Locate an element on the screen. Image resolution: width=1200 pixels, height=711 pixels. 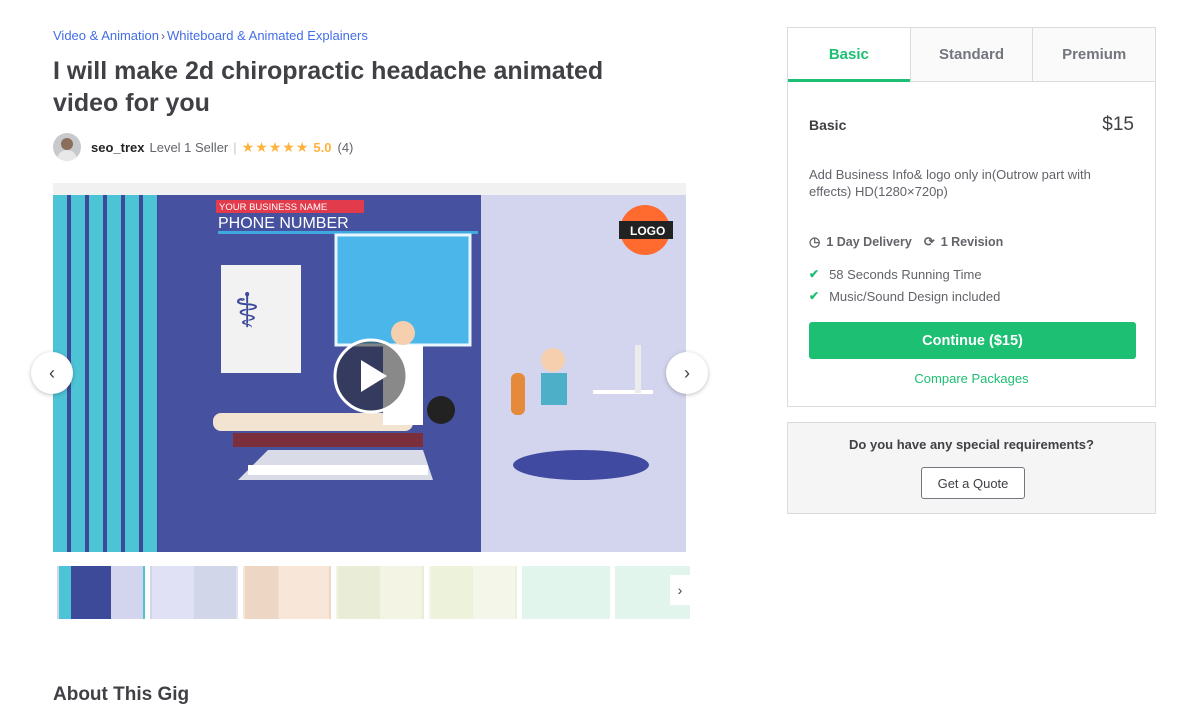
seller-overview: seo_trex Level 1 Seller | ★★★★★ 5.0 (4) is located at coordinates (203, 147).